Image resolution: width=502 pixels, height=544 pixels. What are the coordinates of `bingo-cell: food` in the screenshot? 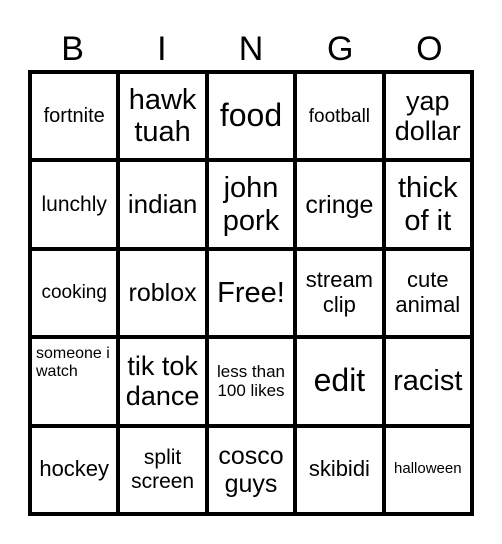 It's located at (251, 116).